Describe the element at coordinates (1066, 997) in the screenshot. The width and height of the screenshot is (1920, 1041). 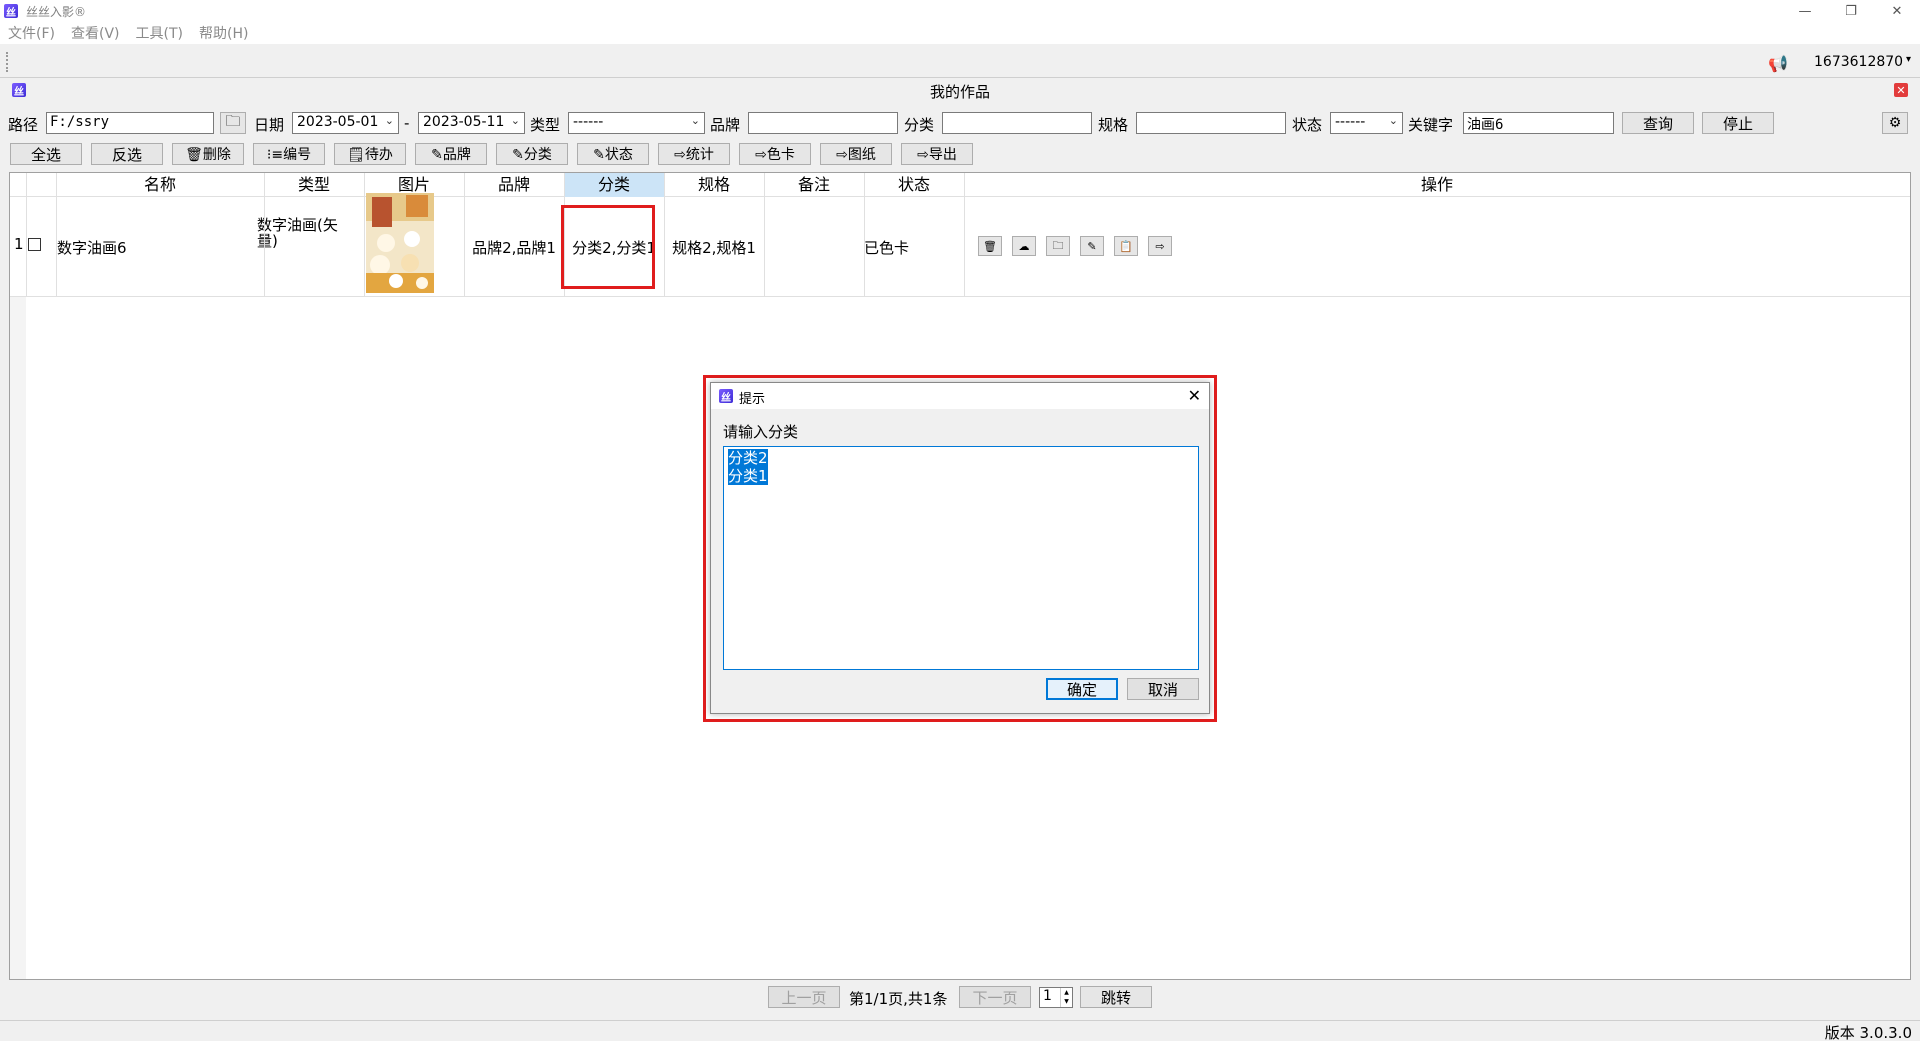
I see `stepper-arrows-icon: ▲ ▼` at that location.